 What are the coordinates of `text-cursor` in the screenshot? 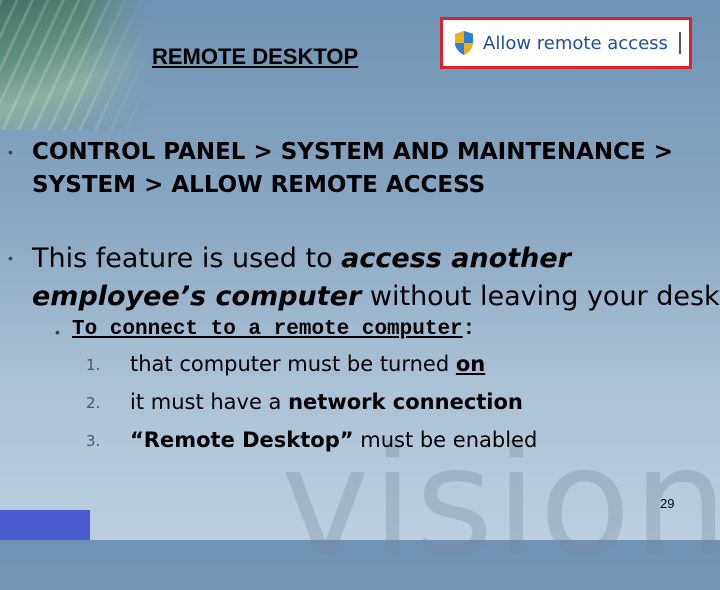 It's located at (680, 43).